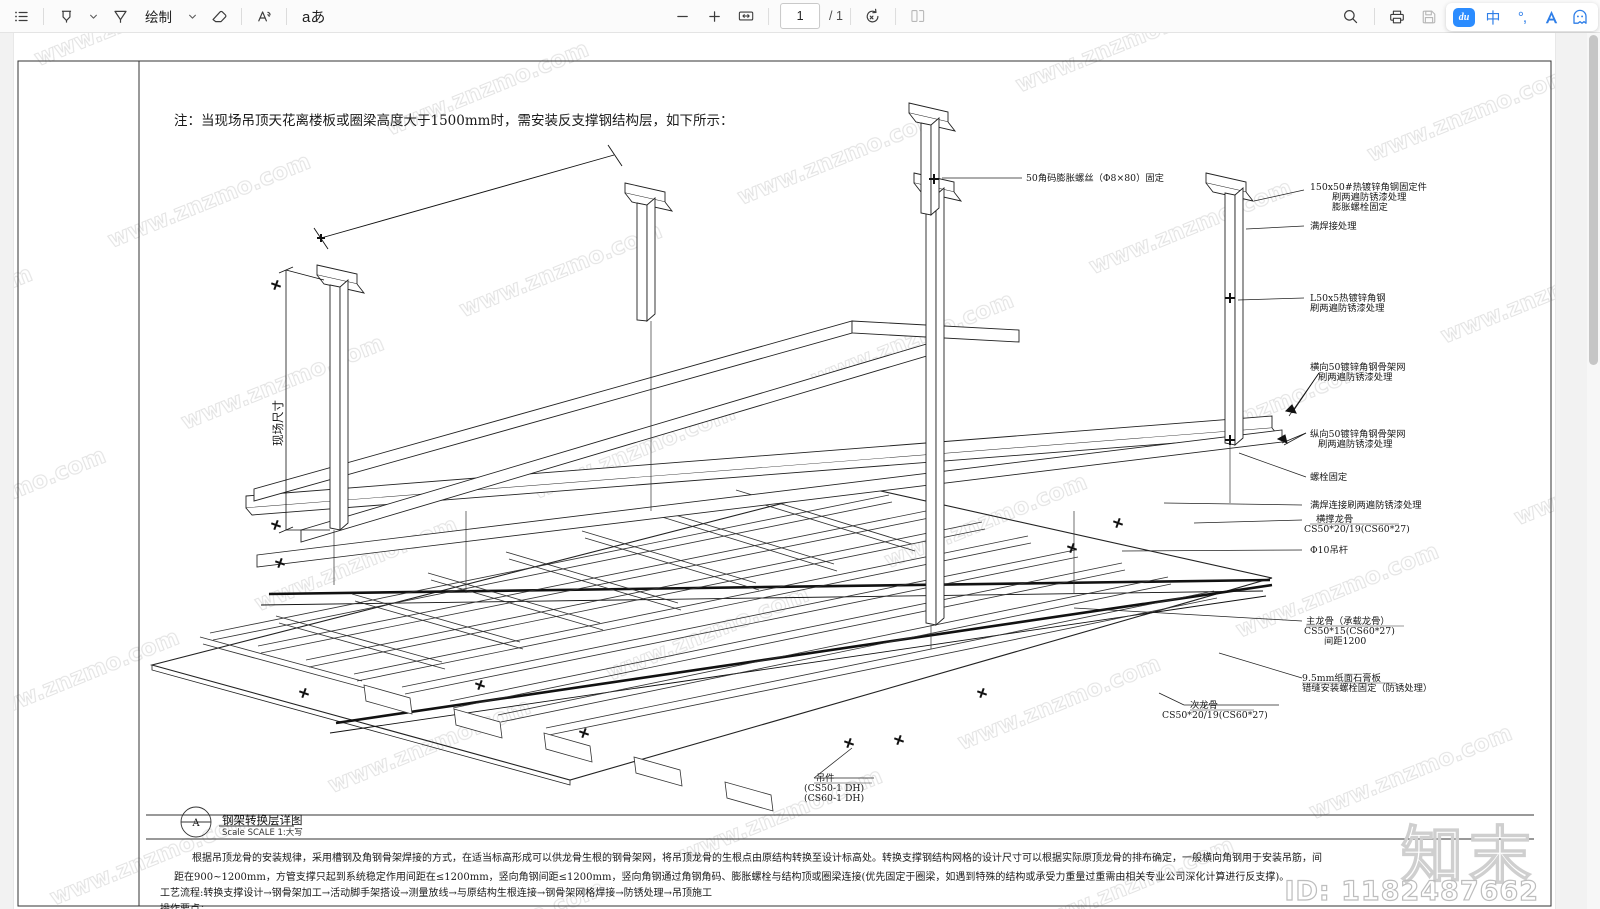 This screenshot has height=909, width=1600. I want to click on annotation-a16: Φ10吊杆, so click(1329, 550).